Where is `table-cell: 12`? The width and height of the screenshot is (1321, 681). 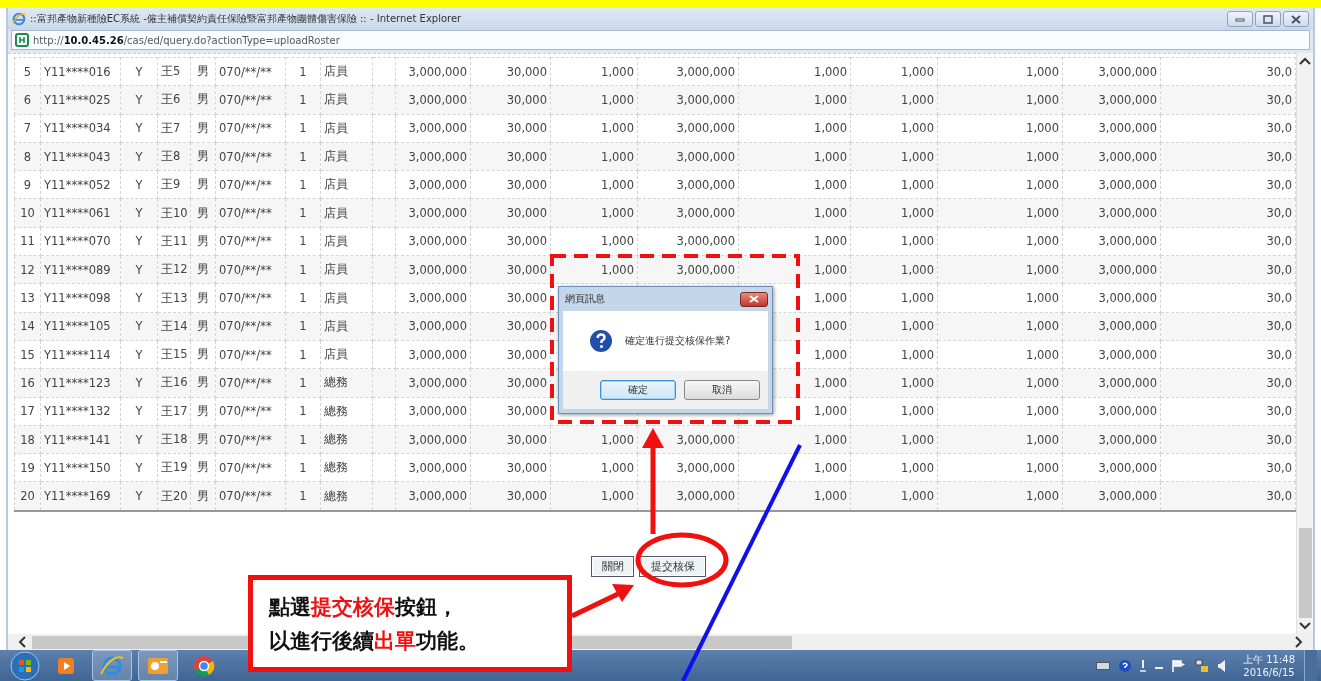 table-cell: 12 is located at coordinates (27, 269).